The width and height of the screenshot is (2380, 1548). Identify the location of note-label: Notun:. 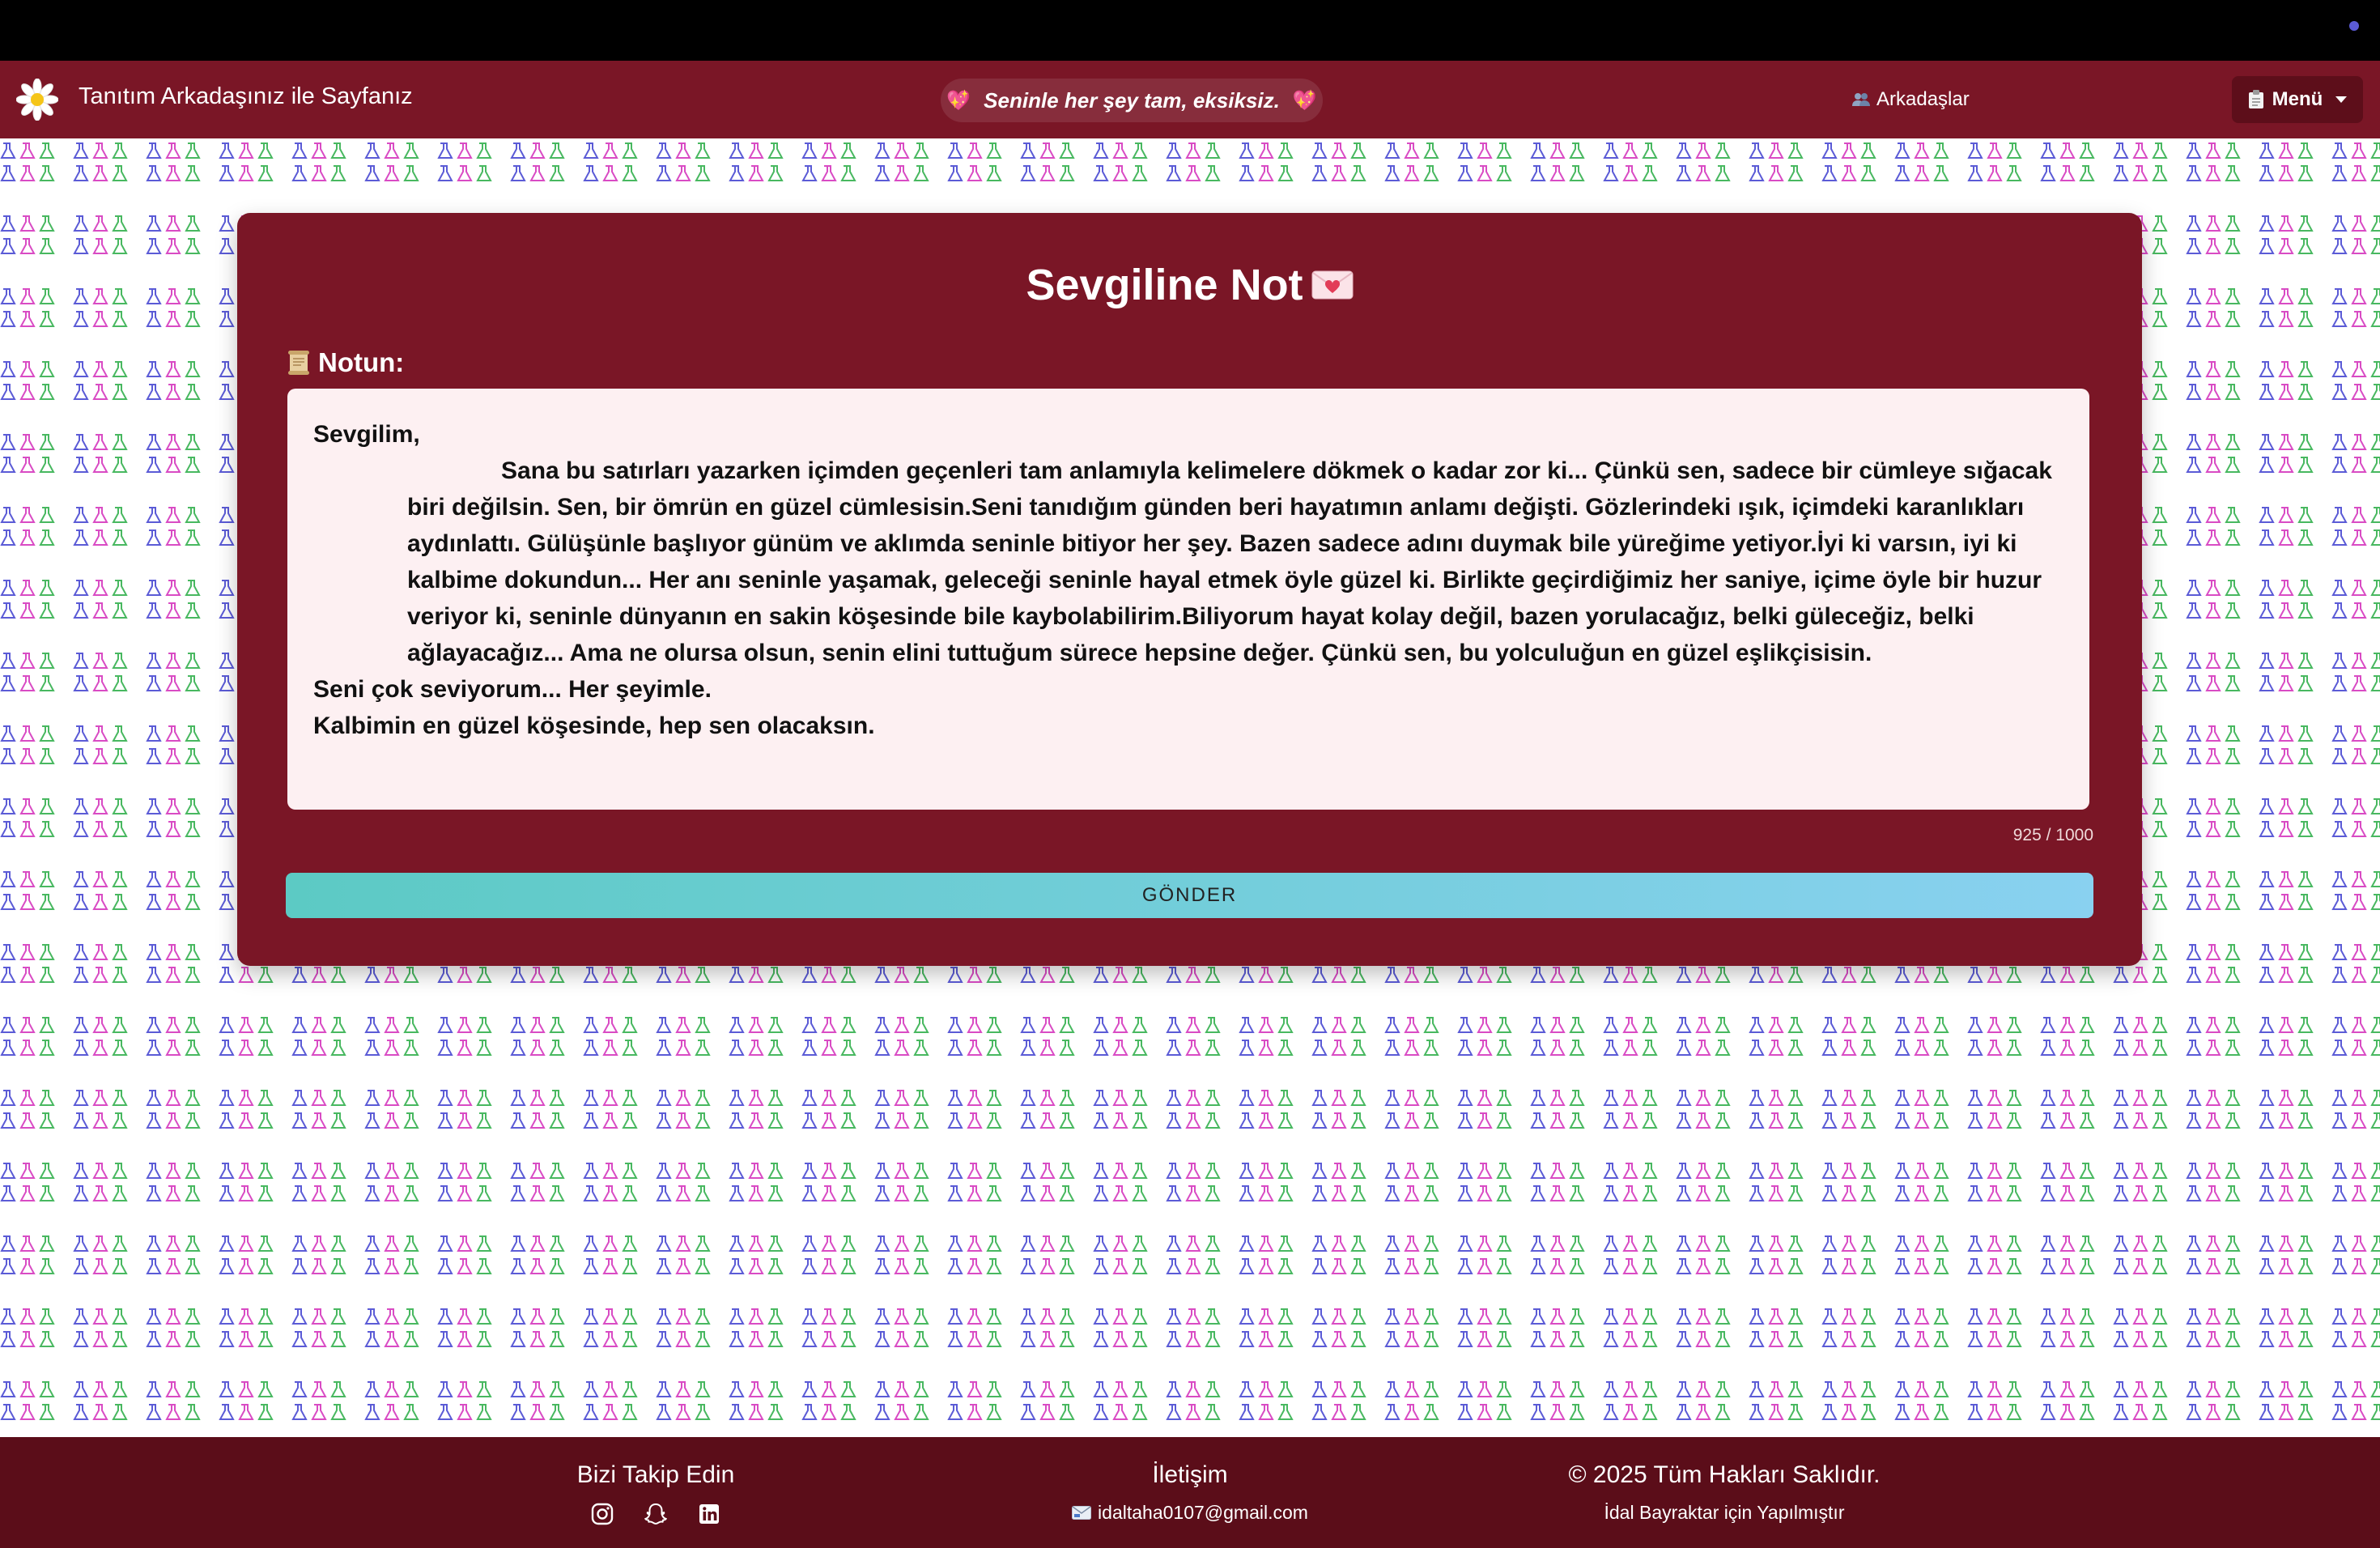
(345, 362).